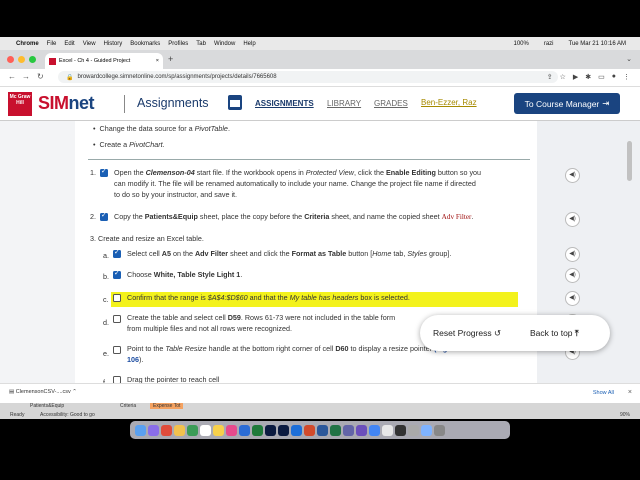 The image size is (640, 480). Describe the element at coordinates (32, 59) in the screenshot. I see `zoom-window-icon` at that location.